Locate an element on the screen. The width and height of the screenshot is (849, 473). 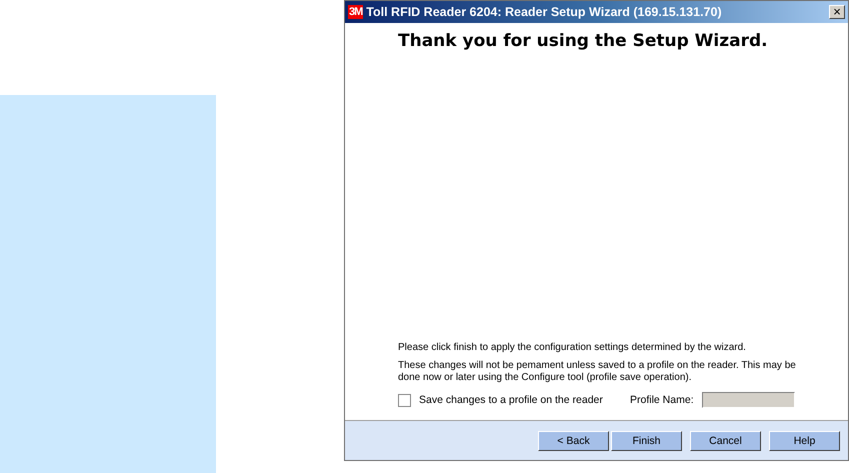
window-title: Toll RFID Reader 6204: Reader Setup Wizard (169.15.131.70) is located at coordinates (544, 12).